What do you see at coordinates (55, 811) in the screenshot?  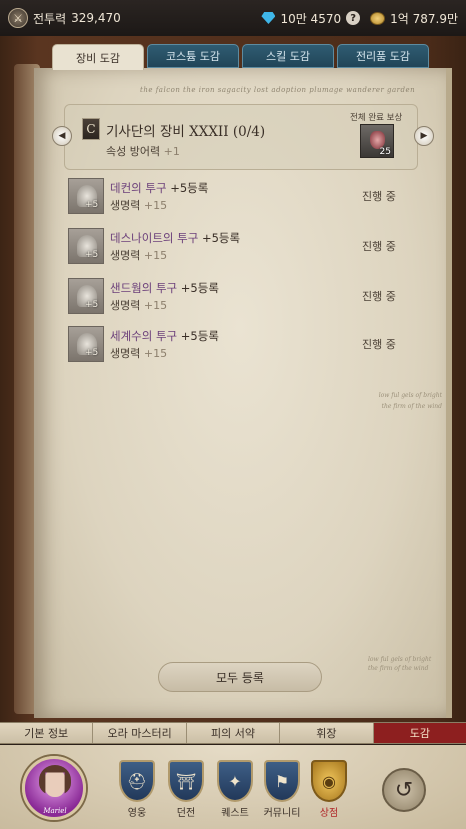 I see `character-name: Mariel` at bounding box center [55, 811].